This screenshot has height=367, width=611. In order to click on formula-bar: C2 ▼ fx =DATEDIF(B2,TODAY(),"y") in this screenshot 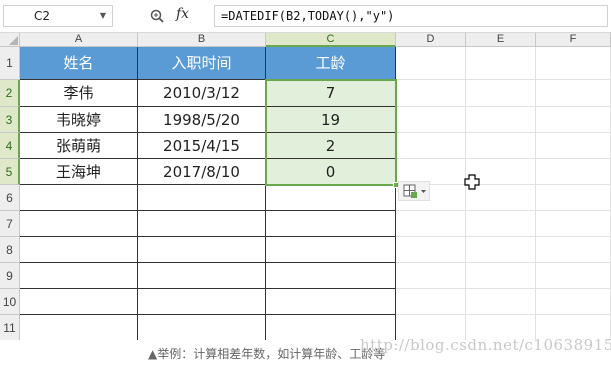, I will do `click(305, 16)`.